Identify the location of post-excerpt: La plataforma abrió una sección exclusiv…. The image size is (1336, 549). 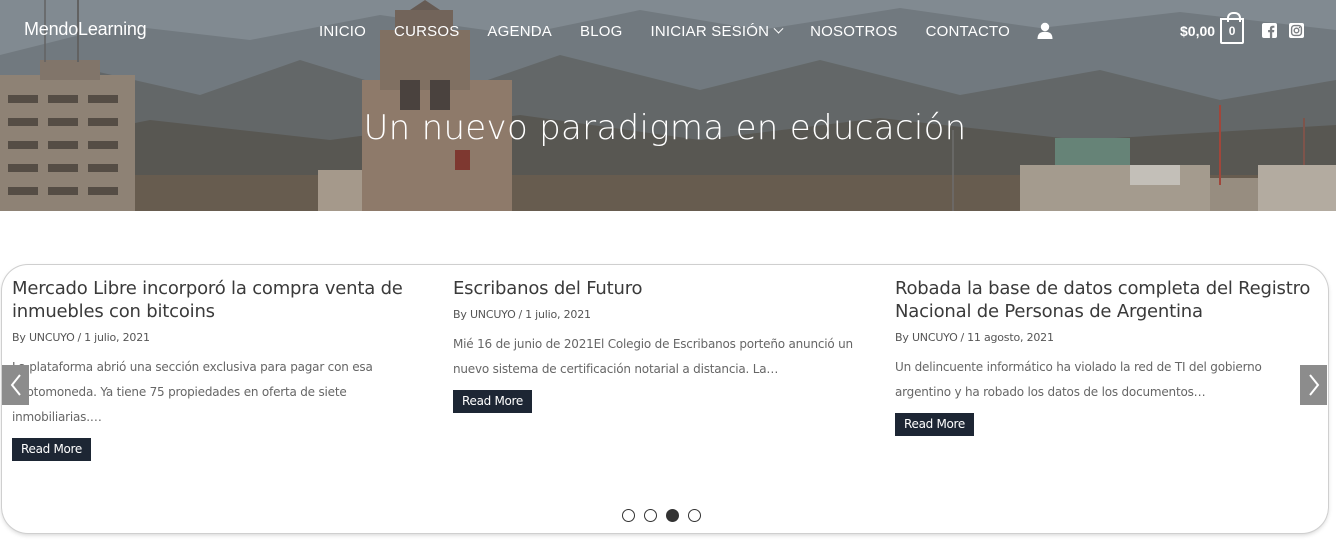
(192, 392).